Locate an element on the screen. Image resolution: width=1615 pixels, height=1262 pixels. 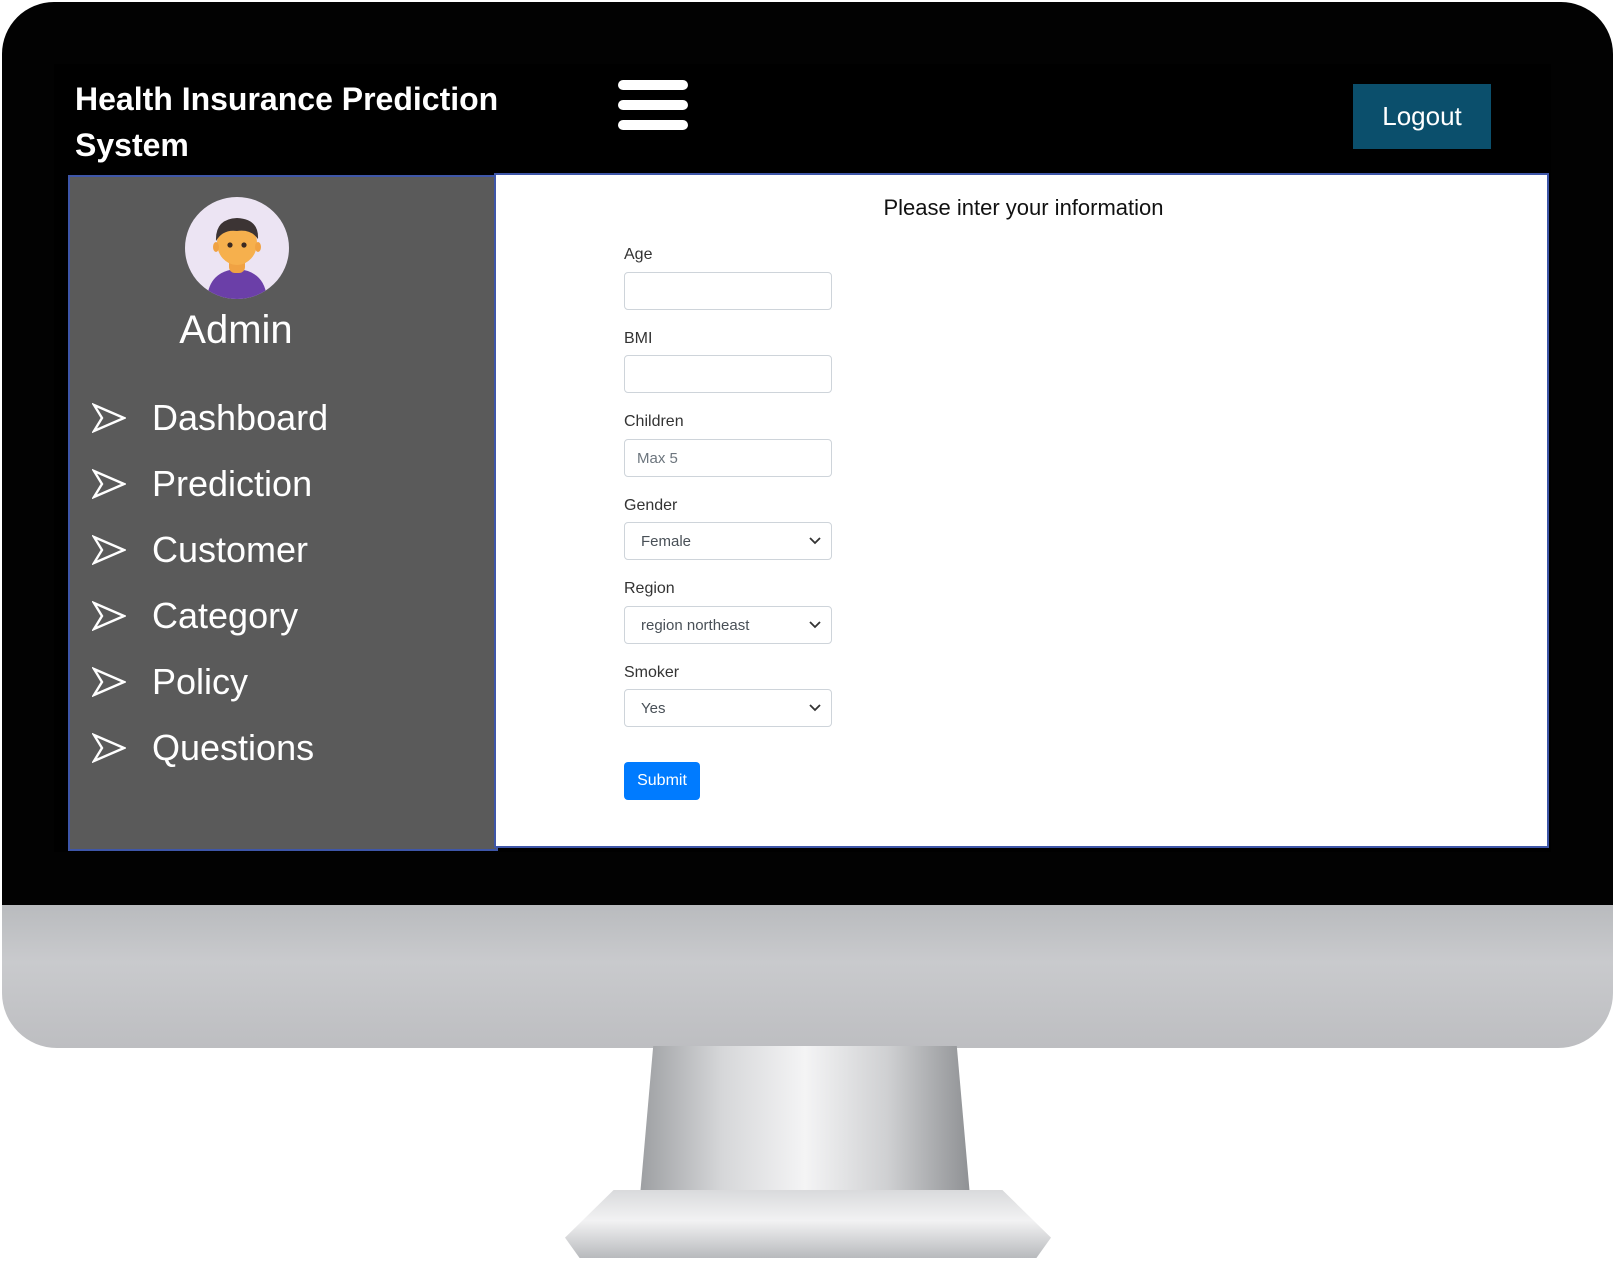
monitor-stand-base is located at coordinates (808, 1224).